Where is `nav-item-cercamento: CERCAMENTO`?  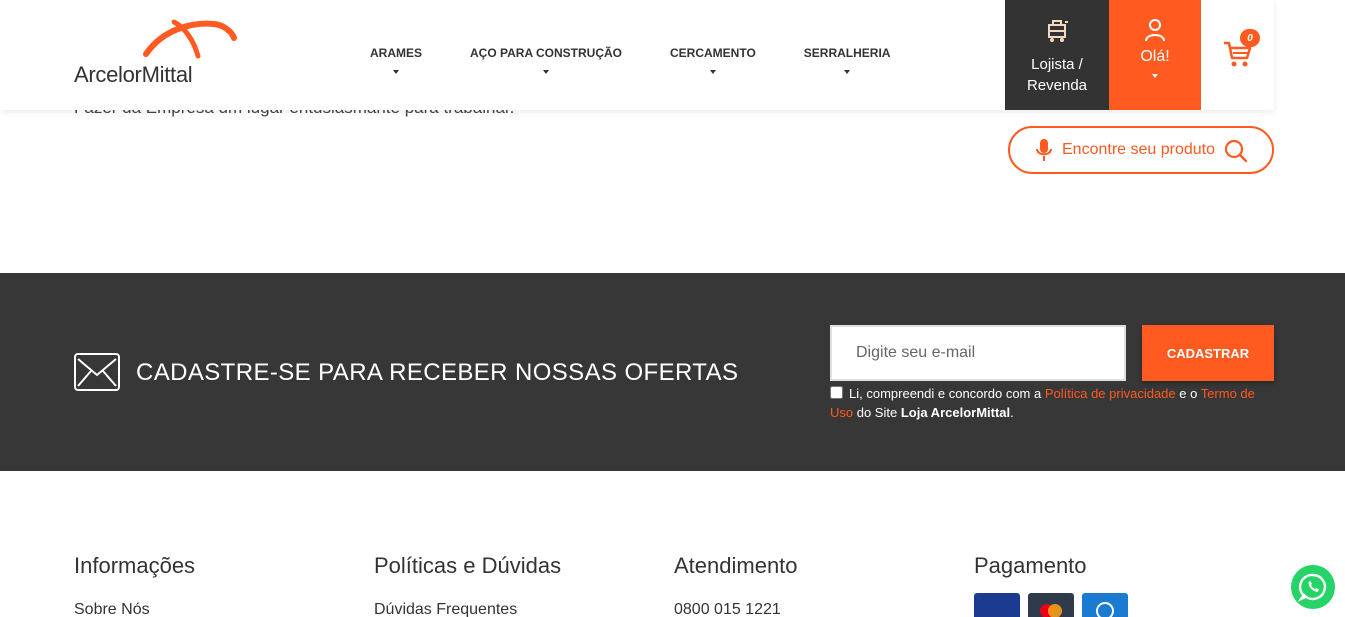
nav-item-cercamento: CERCAMENTO is located at coordinates (713, 60).